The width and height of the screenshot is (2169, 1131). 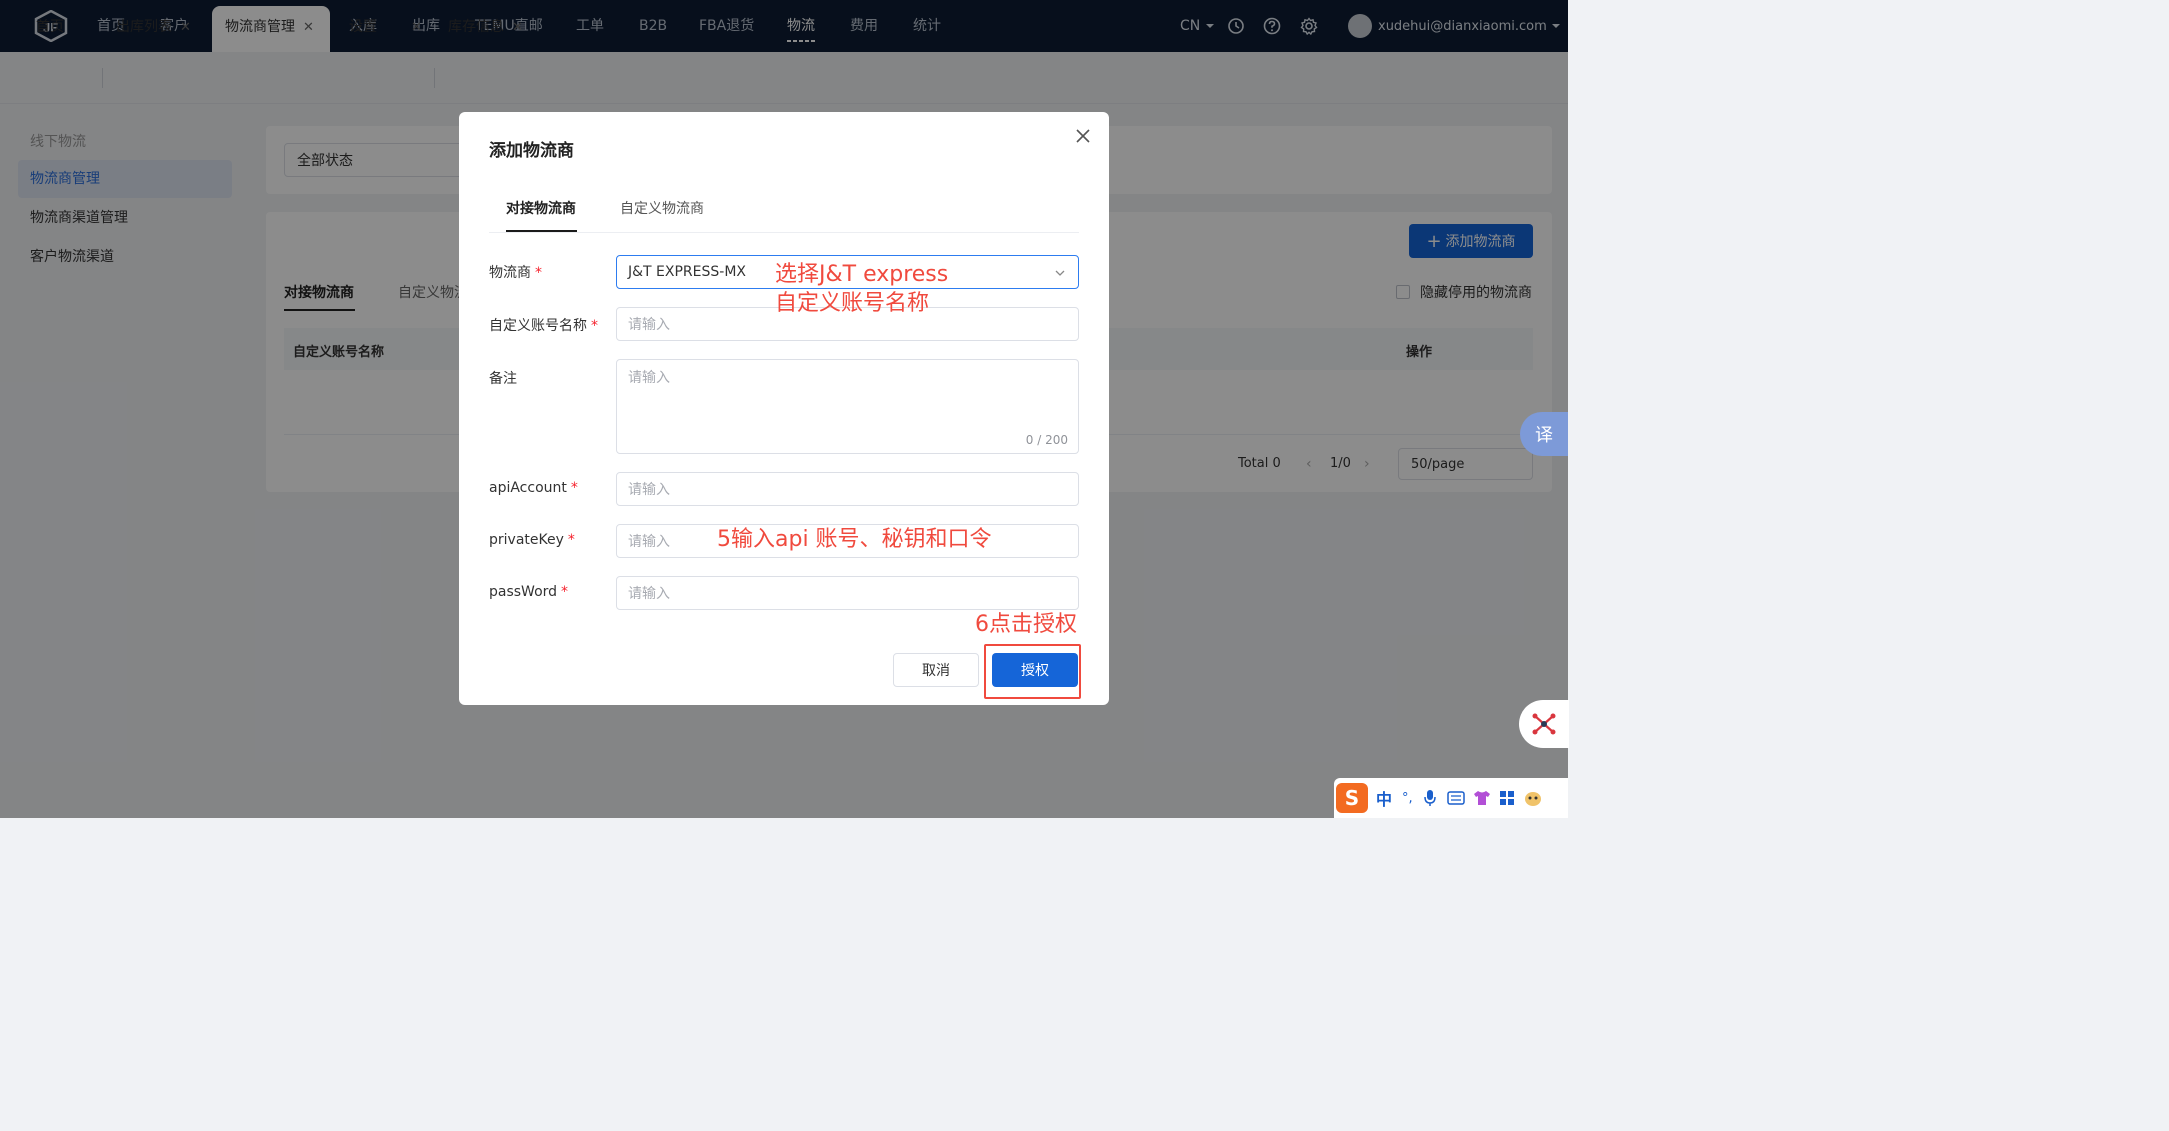 I want to click on active-tab-underline, so click(x=541, y=231).